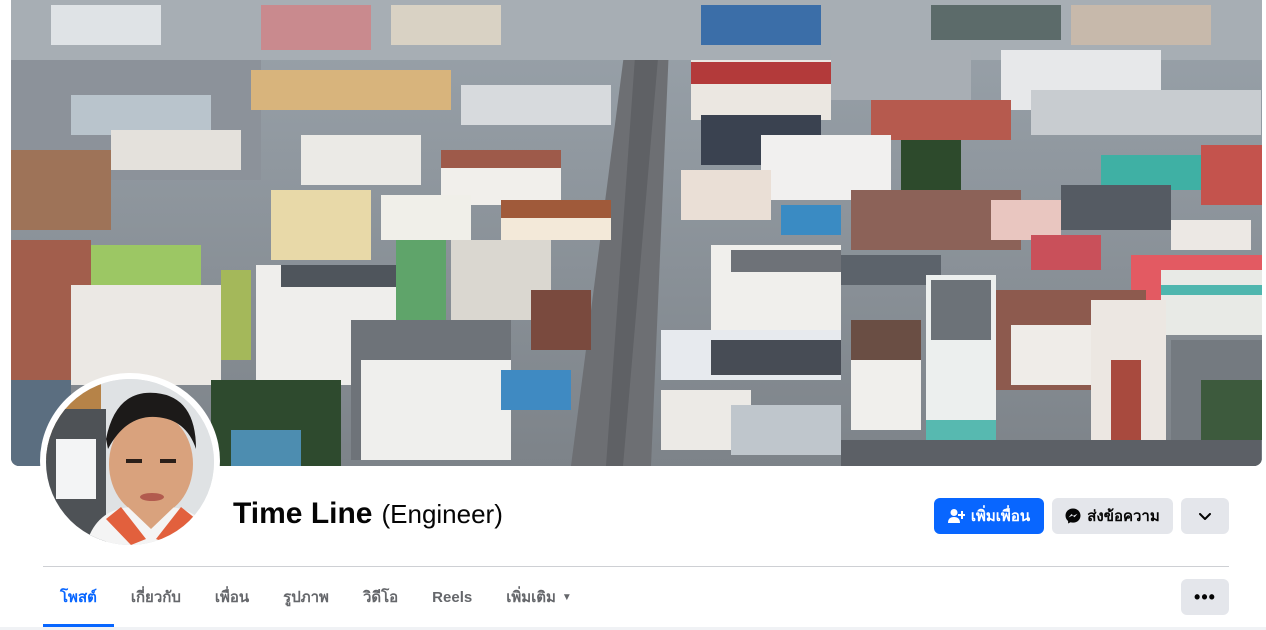 Image resolution: width=1266 pixels, height=630 pixels. Describe the element at coordinates (1000, 516) in the screenshot. I see `add-friend-label: เพิ่มเพื่อน` at that location.